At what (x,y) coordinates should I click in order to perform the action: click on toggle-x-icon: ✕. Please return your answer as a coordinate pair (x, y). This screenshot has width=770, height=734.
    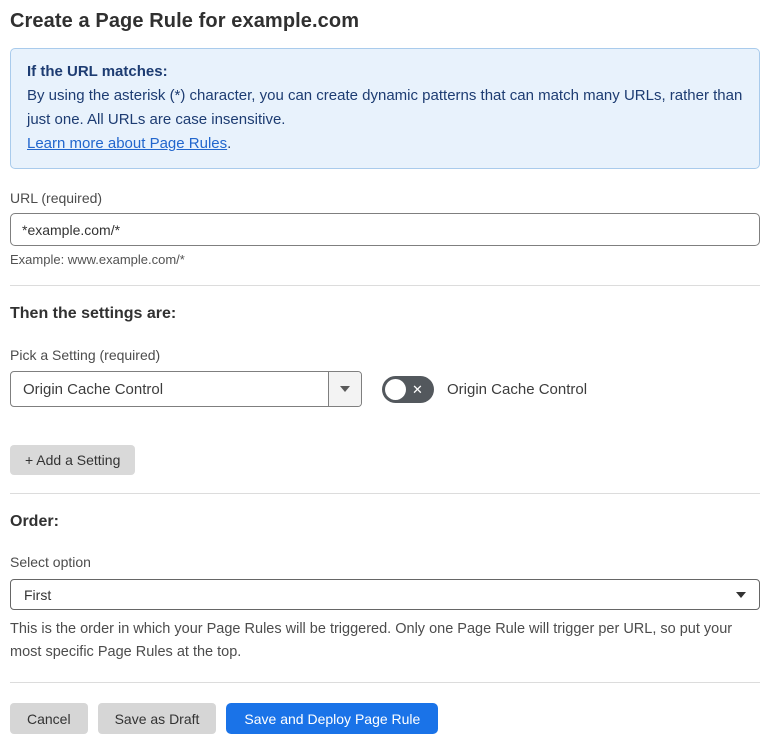
    Looking at the image, I should click on (417, 389).